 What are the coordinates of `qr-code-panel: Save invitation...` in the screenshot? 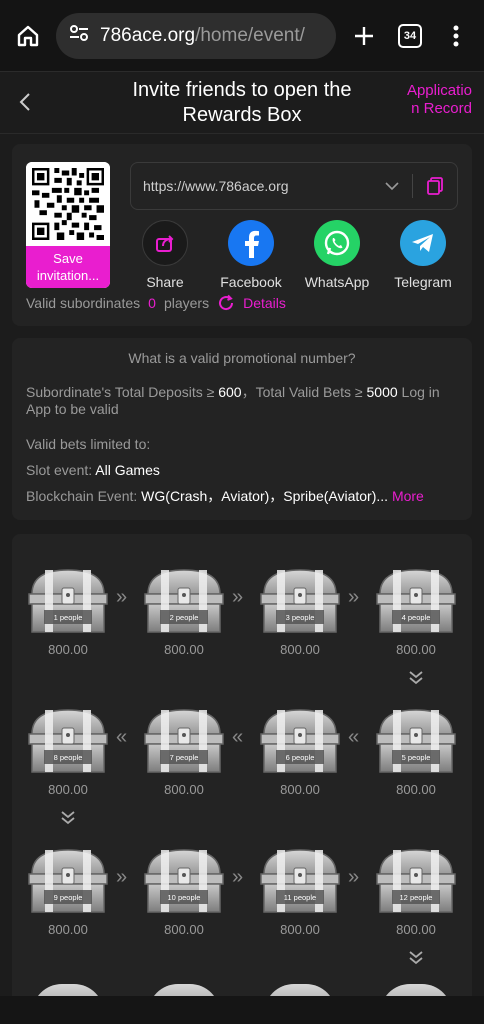 It's located at (68, 225).